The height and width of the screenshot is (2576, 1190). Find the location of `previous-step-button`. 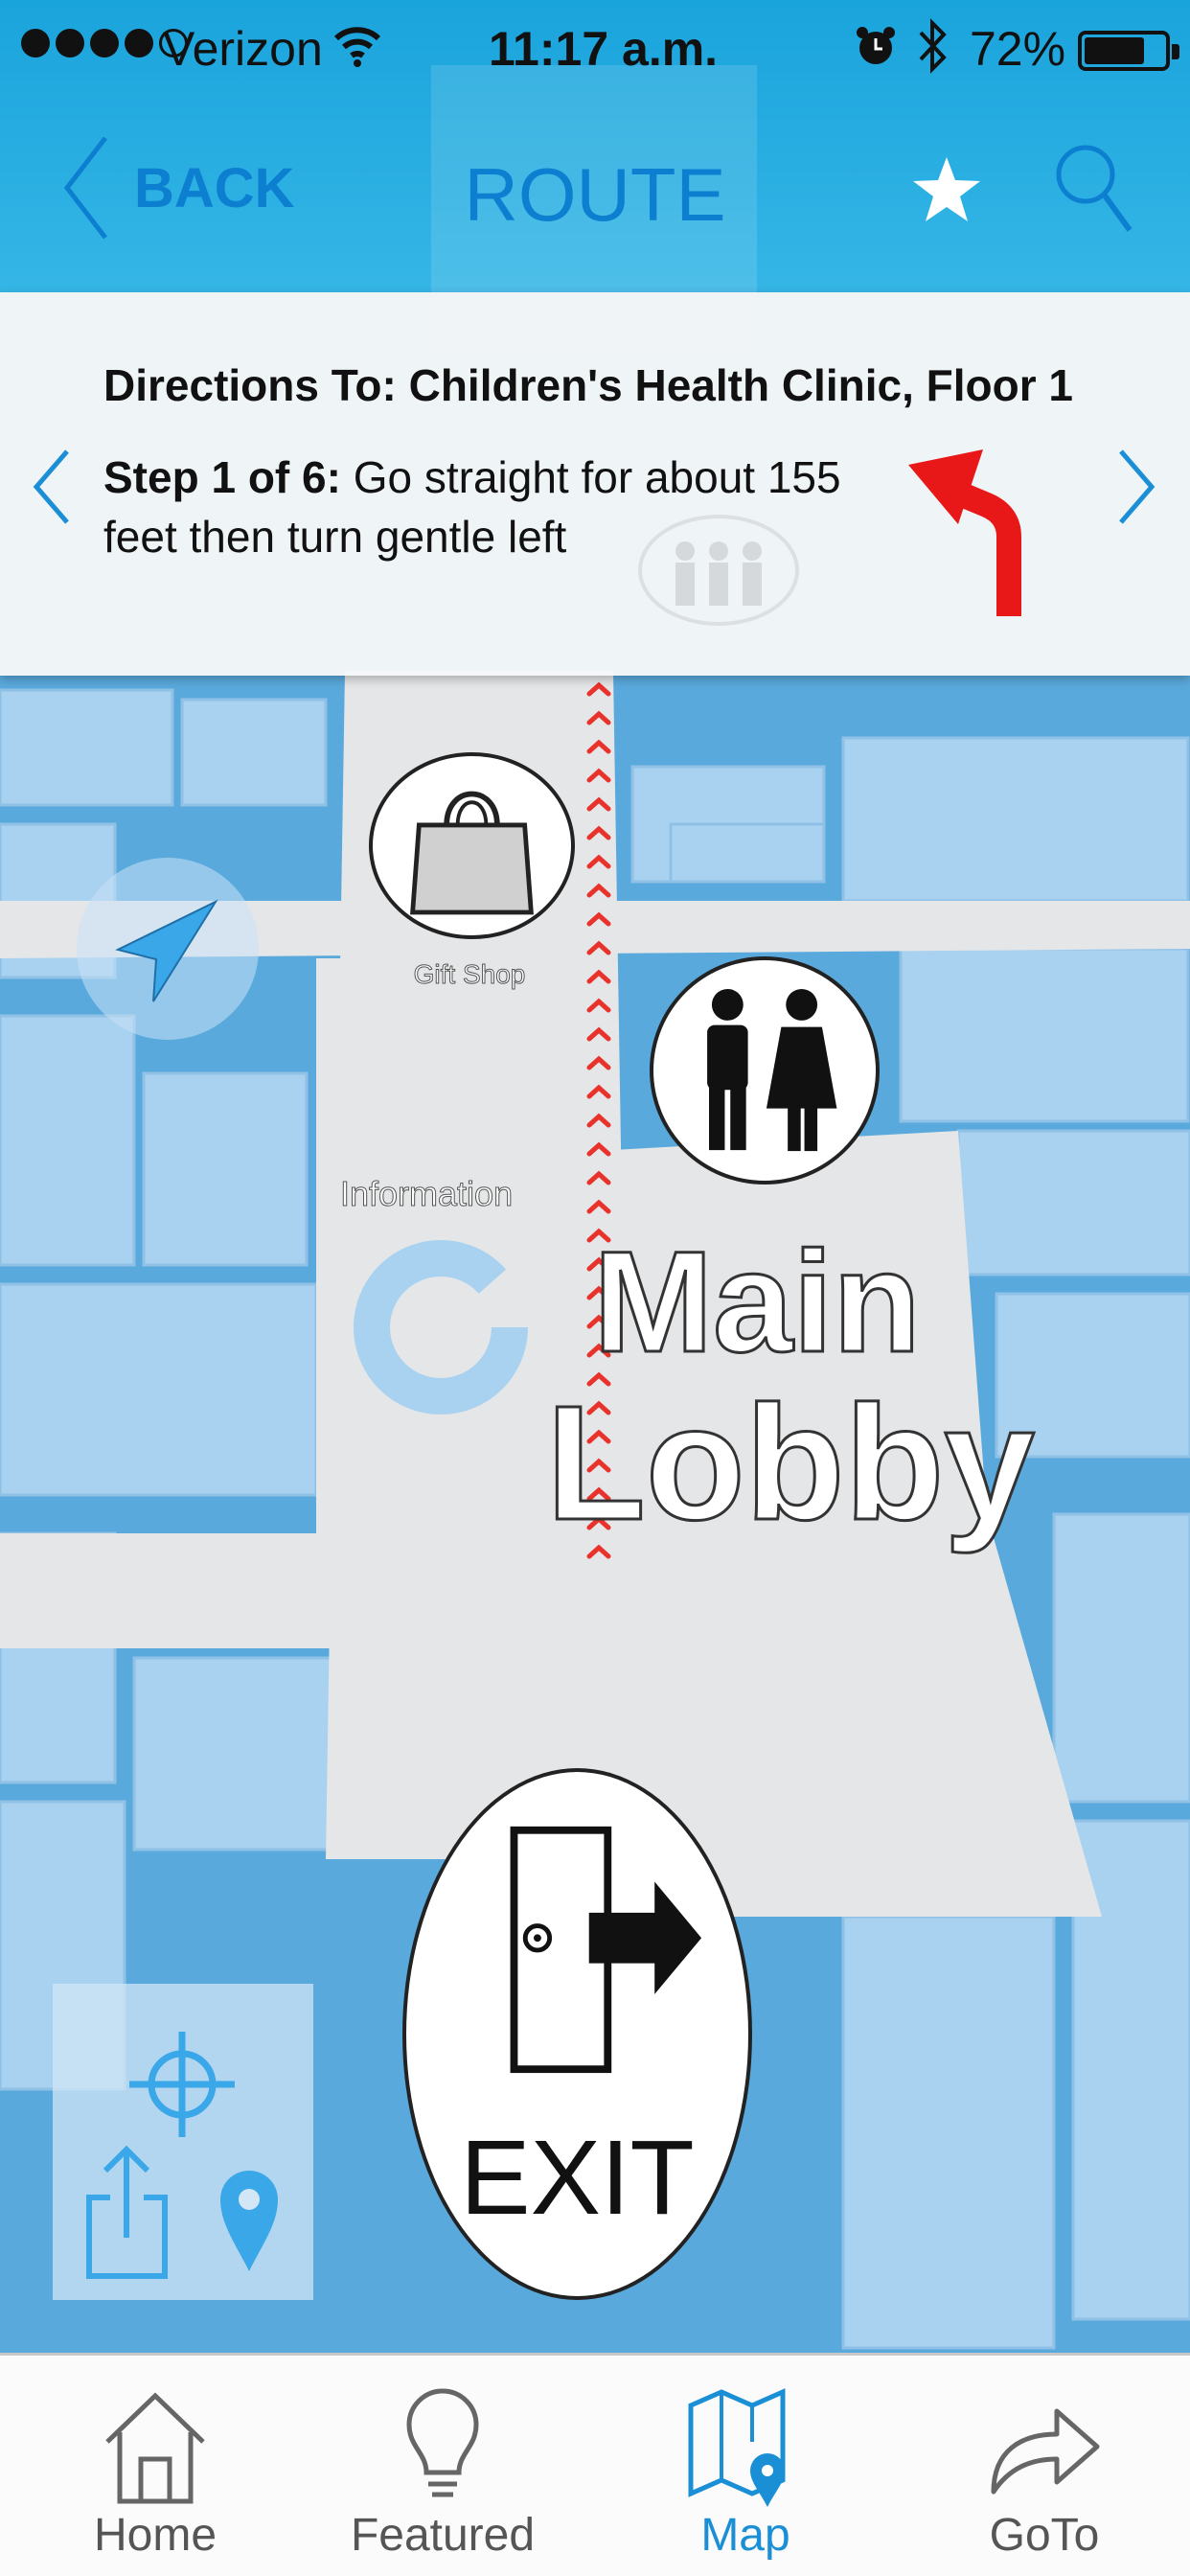

previous-step-button is located at coordinates (51, 487).